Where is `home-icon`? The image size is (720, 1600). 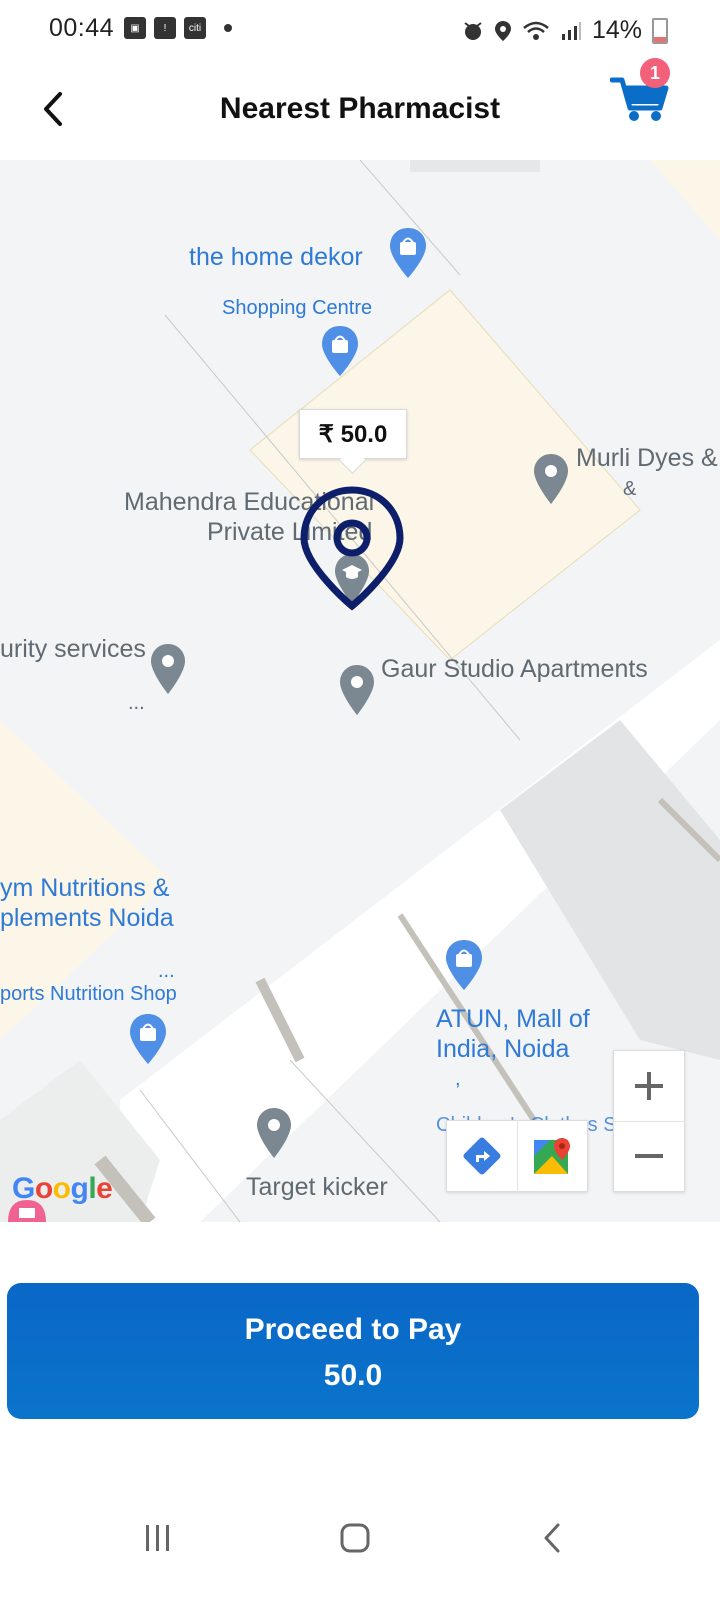 home-icon is located at coordinates (355, 1538).